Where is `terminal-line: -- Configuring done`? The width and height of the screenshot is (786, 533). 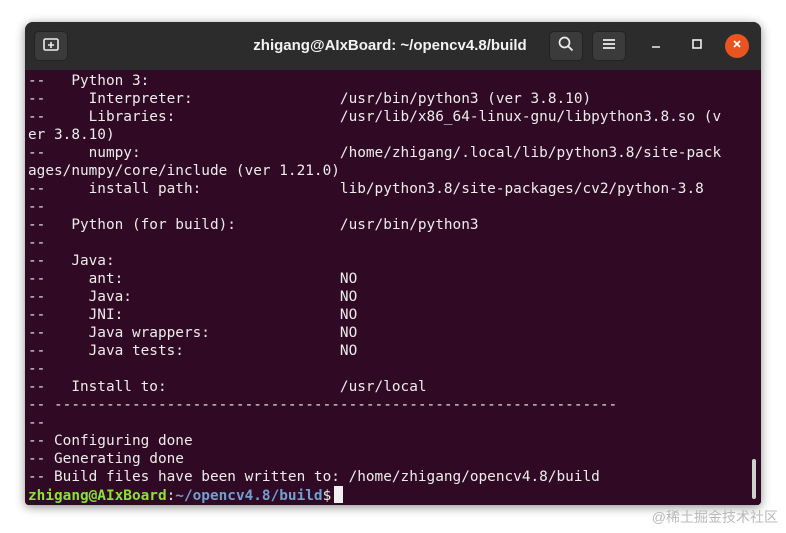
terminal-line: -- Configuring done is located at coordinates (110, 441).